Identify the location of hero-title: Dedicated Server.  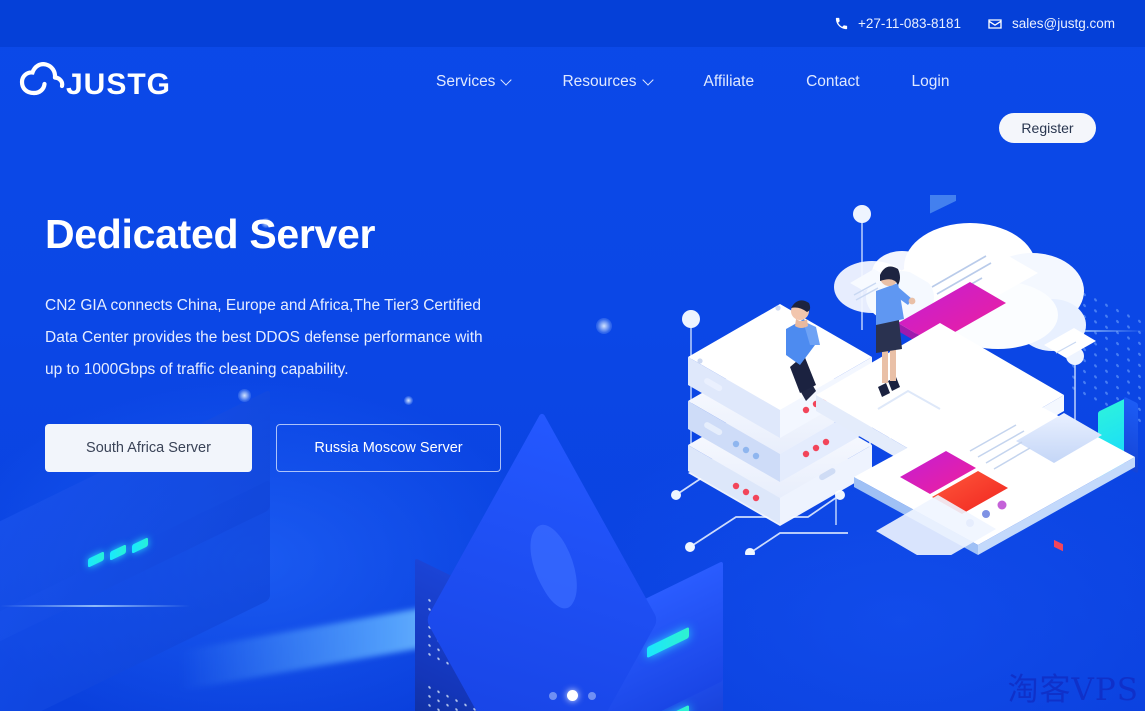
(210, 234).